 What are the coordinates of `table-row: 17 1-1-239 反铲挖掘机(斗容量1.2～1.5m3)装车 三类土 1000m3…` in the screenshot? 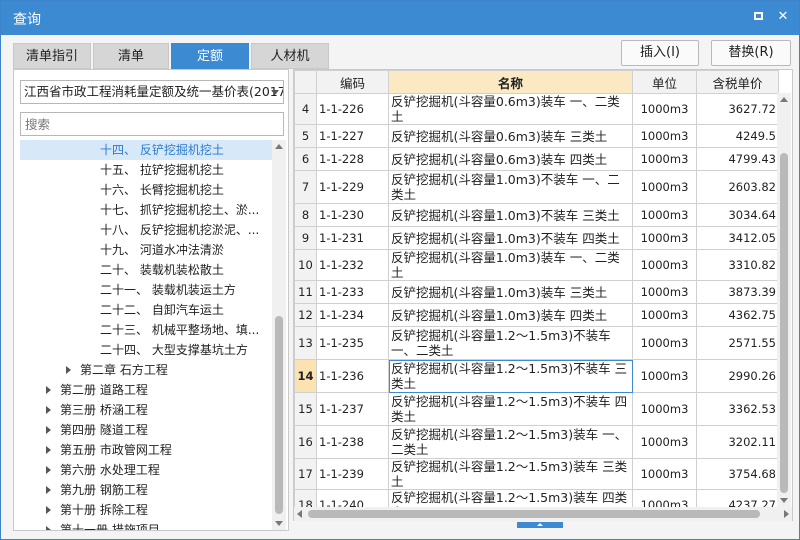 It's located at (536, 474).